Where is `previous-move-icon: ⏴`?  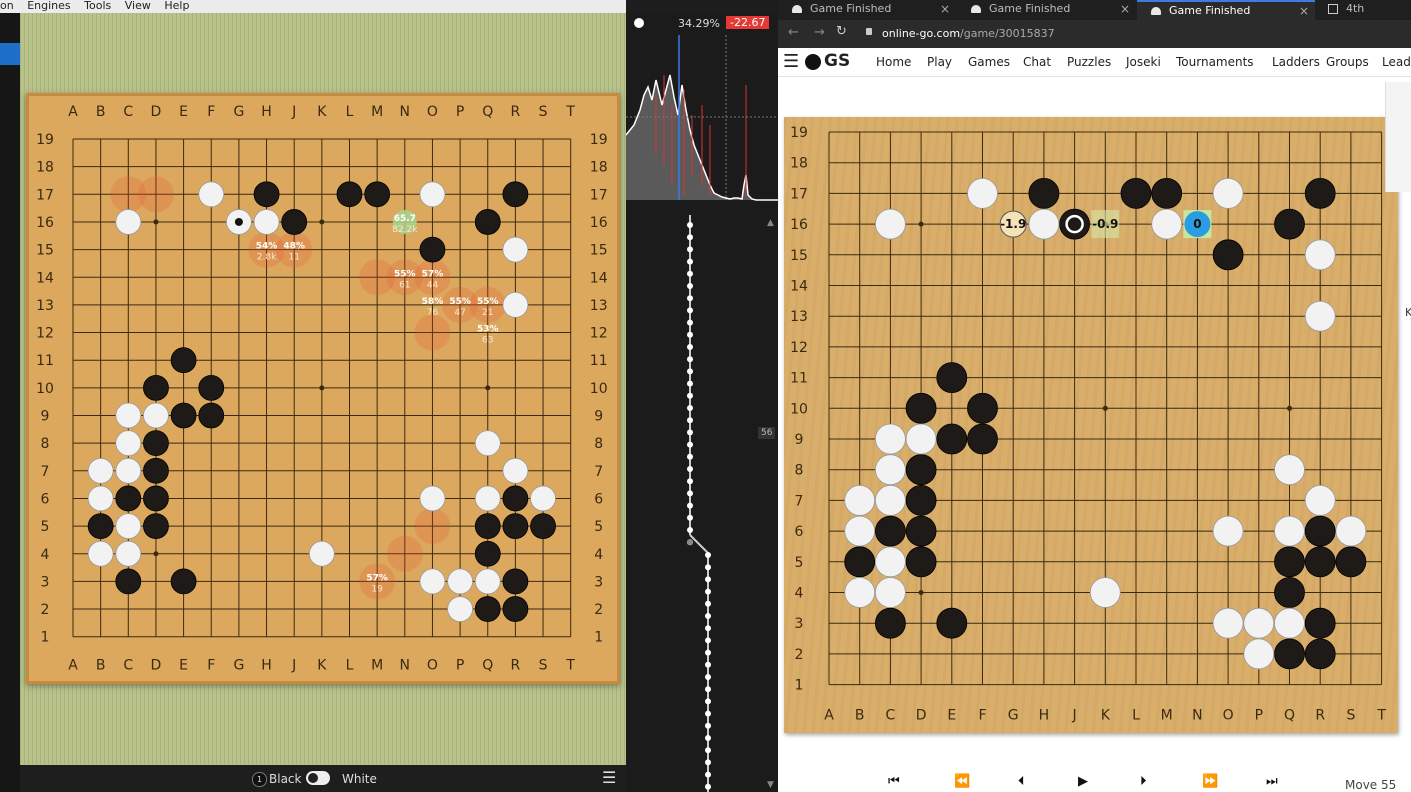
previous-move-icon: ⏴ is located at coordinates (1021, 781).